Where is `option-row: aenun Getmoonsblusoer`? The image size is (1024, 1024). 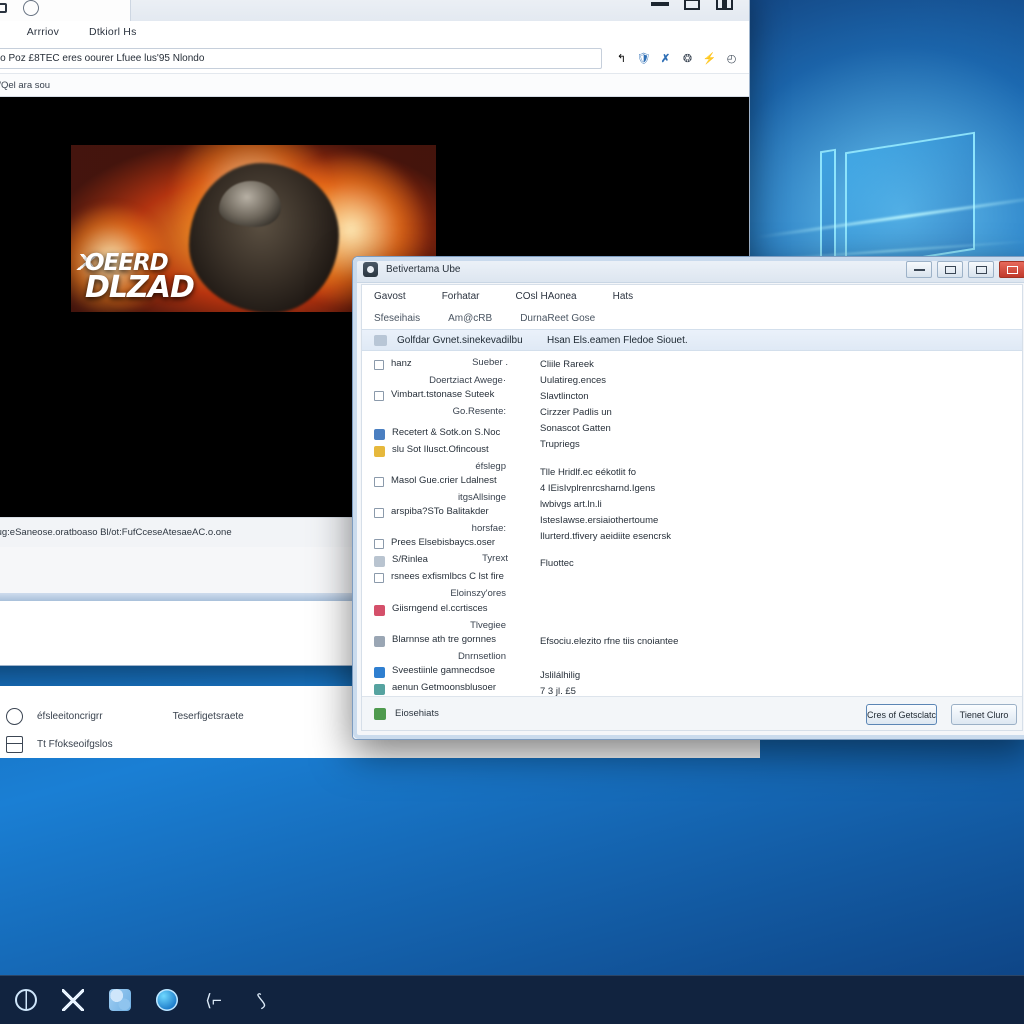 option-row: aenun Getmoonsblusoer is located at coordinates (443, 688).